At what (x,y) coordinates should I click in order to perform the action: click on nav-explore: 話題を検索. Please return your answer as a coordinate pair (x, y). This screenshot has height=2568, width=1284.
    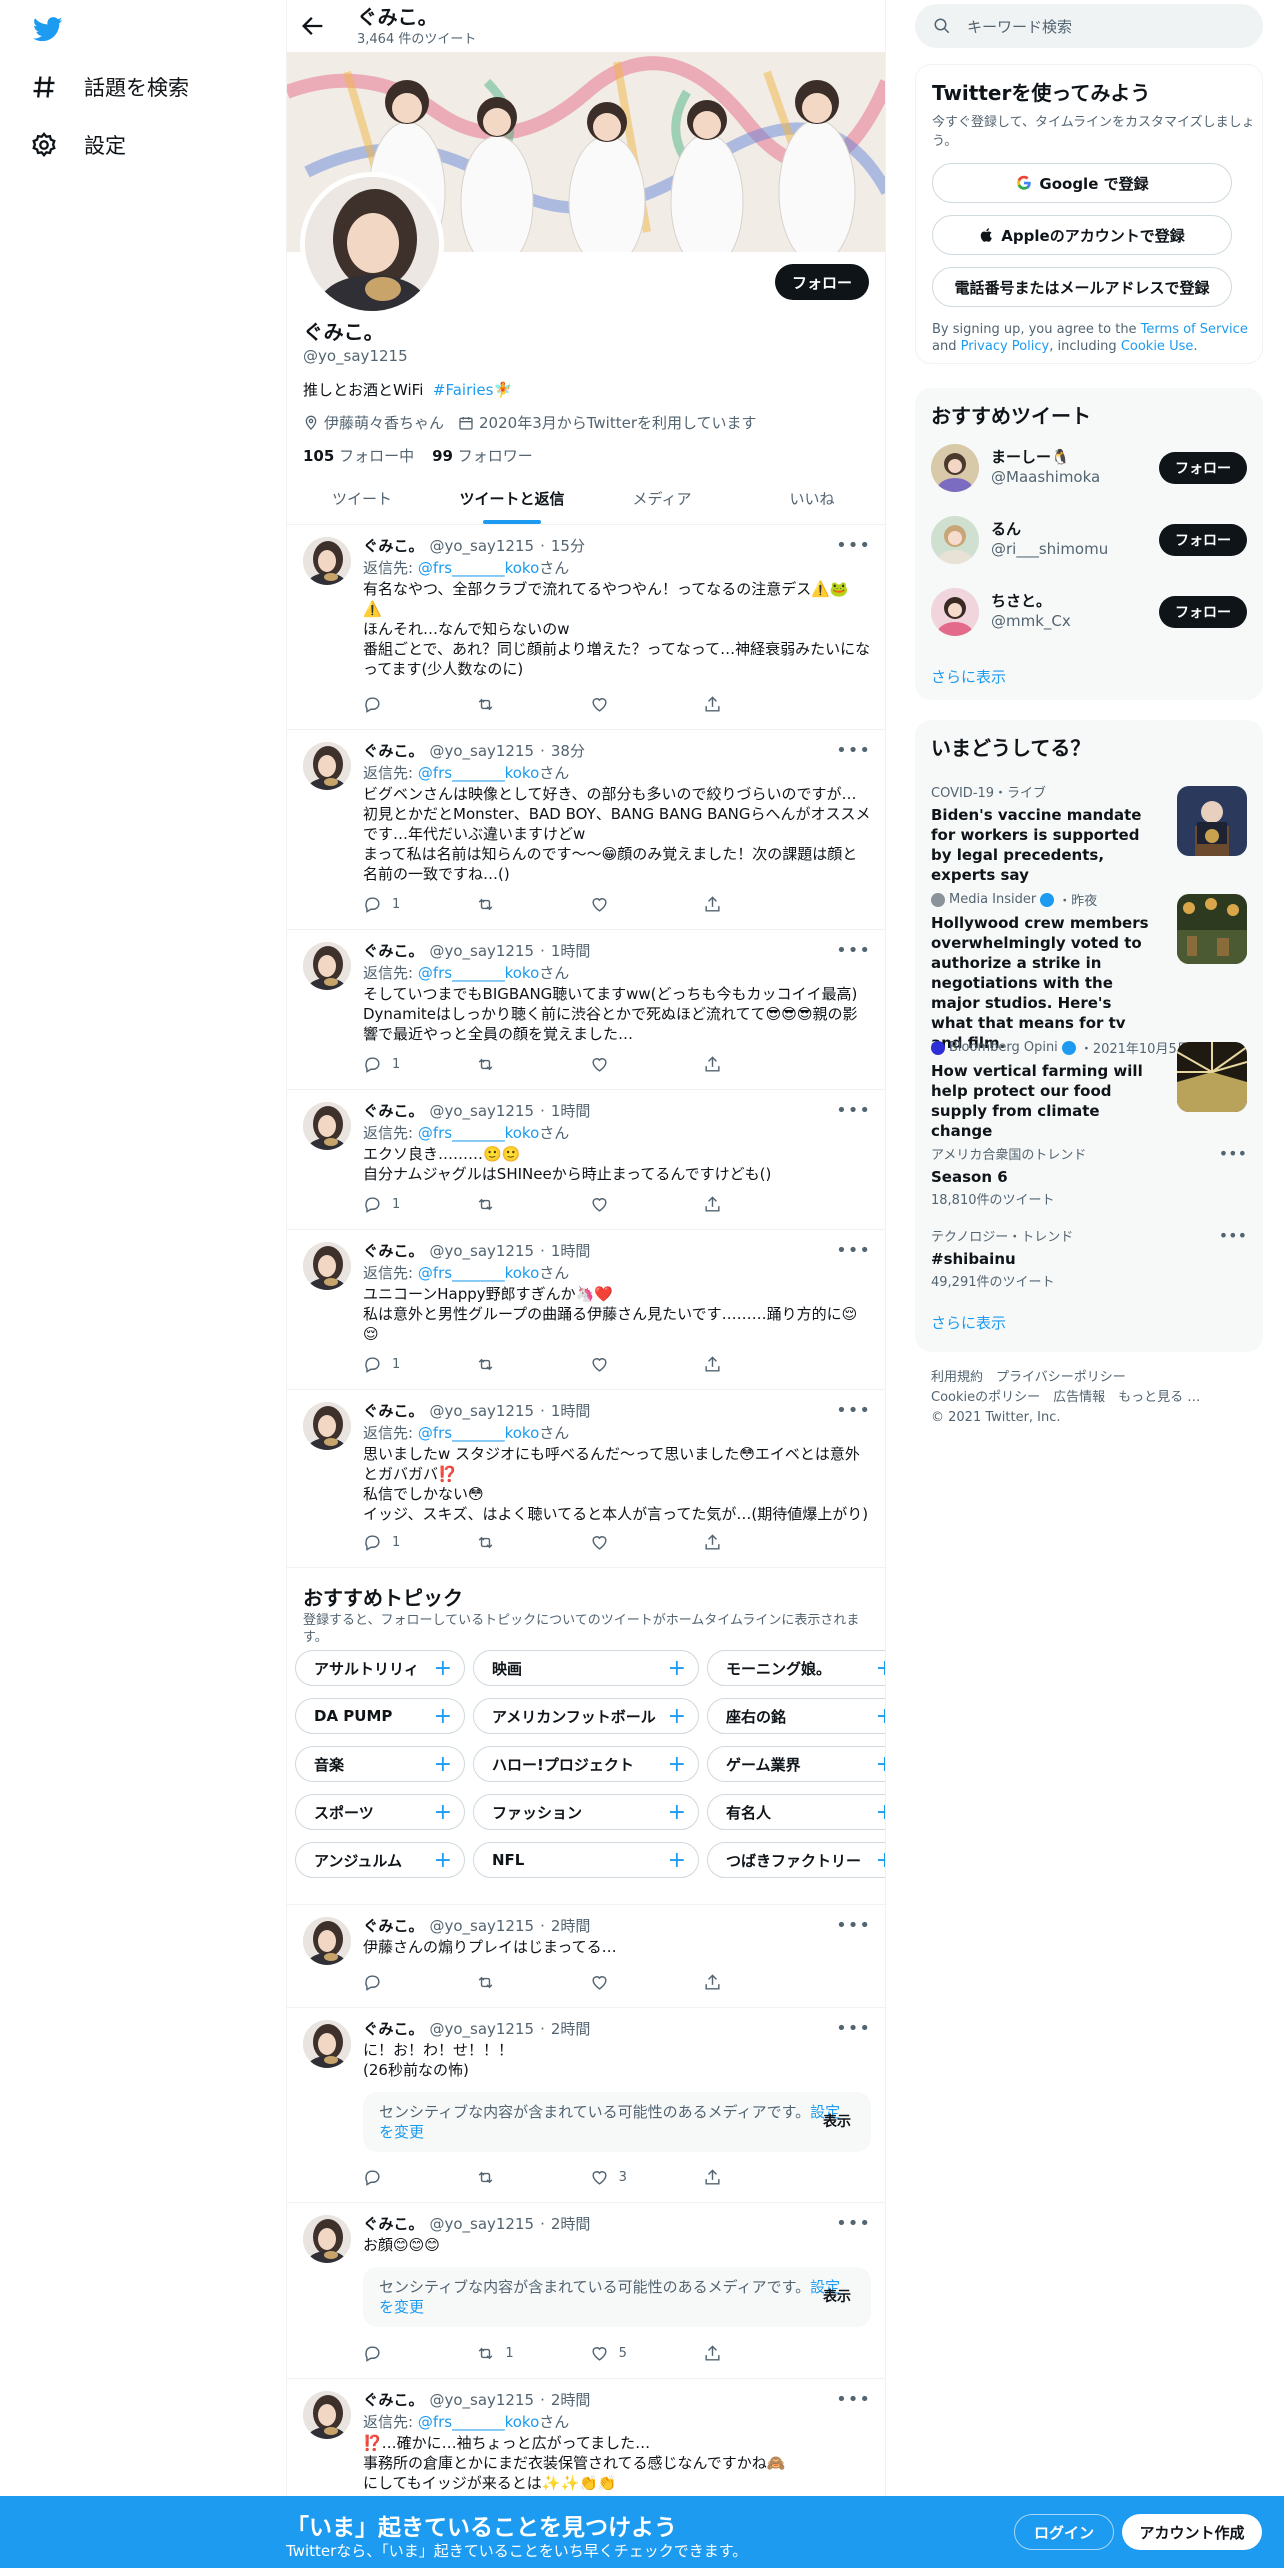
    Looking at the image, I should click on (109, 87).